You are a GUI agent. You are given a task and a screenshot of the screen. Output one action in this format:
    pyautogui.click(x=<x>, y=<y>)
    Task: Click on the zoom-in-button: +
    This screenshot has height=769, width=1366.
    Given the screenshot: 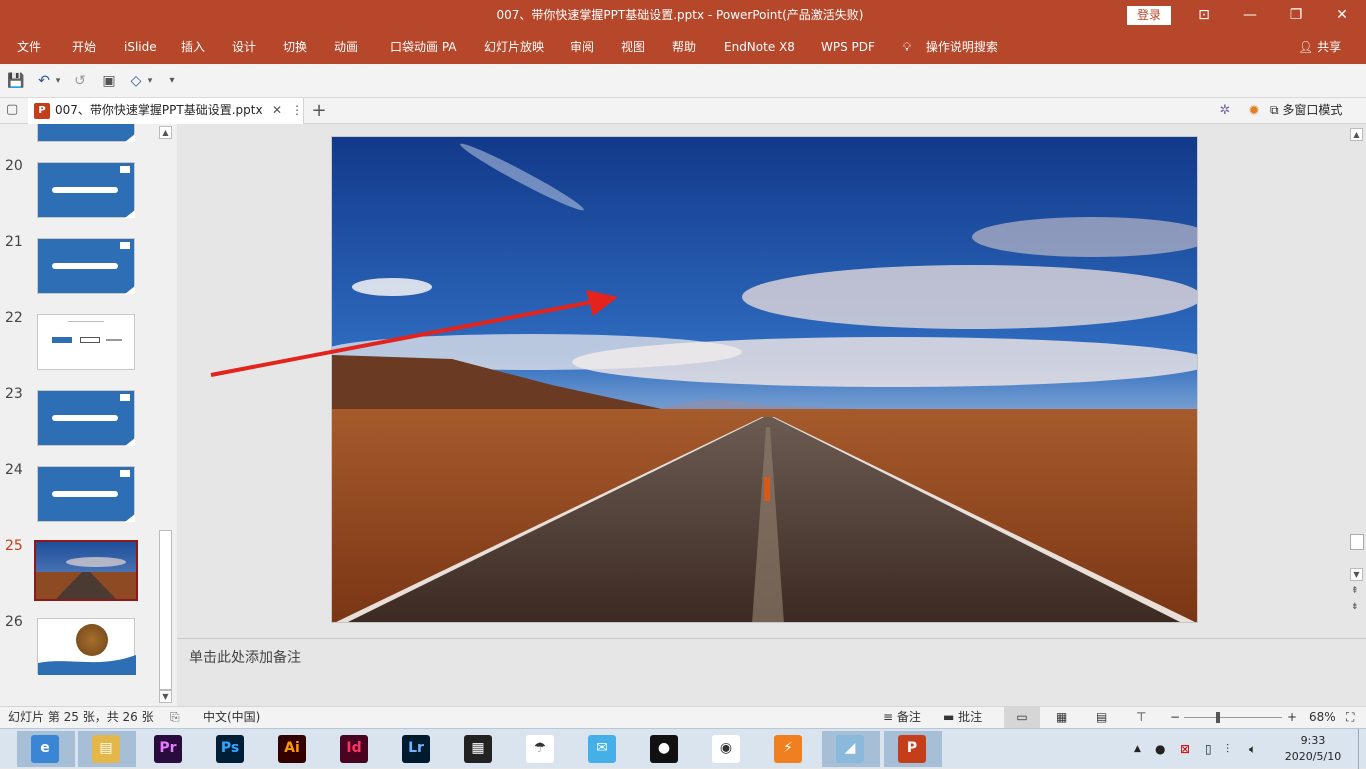 What is the action you would take?
    pyautogui.click(x=1292, y=717)
    